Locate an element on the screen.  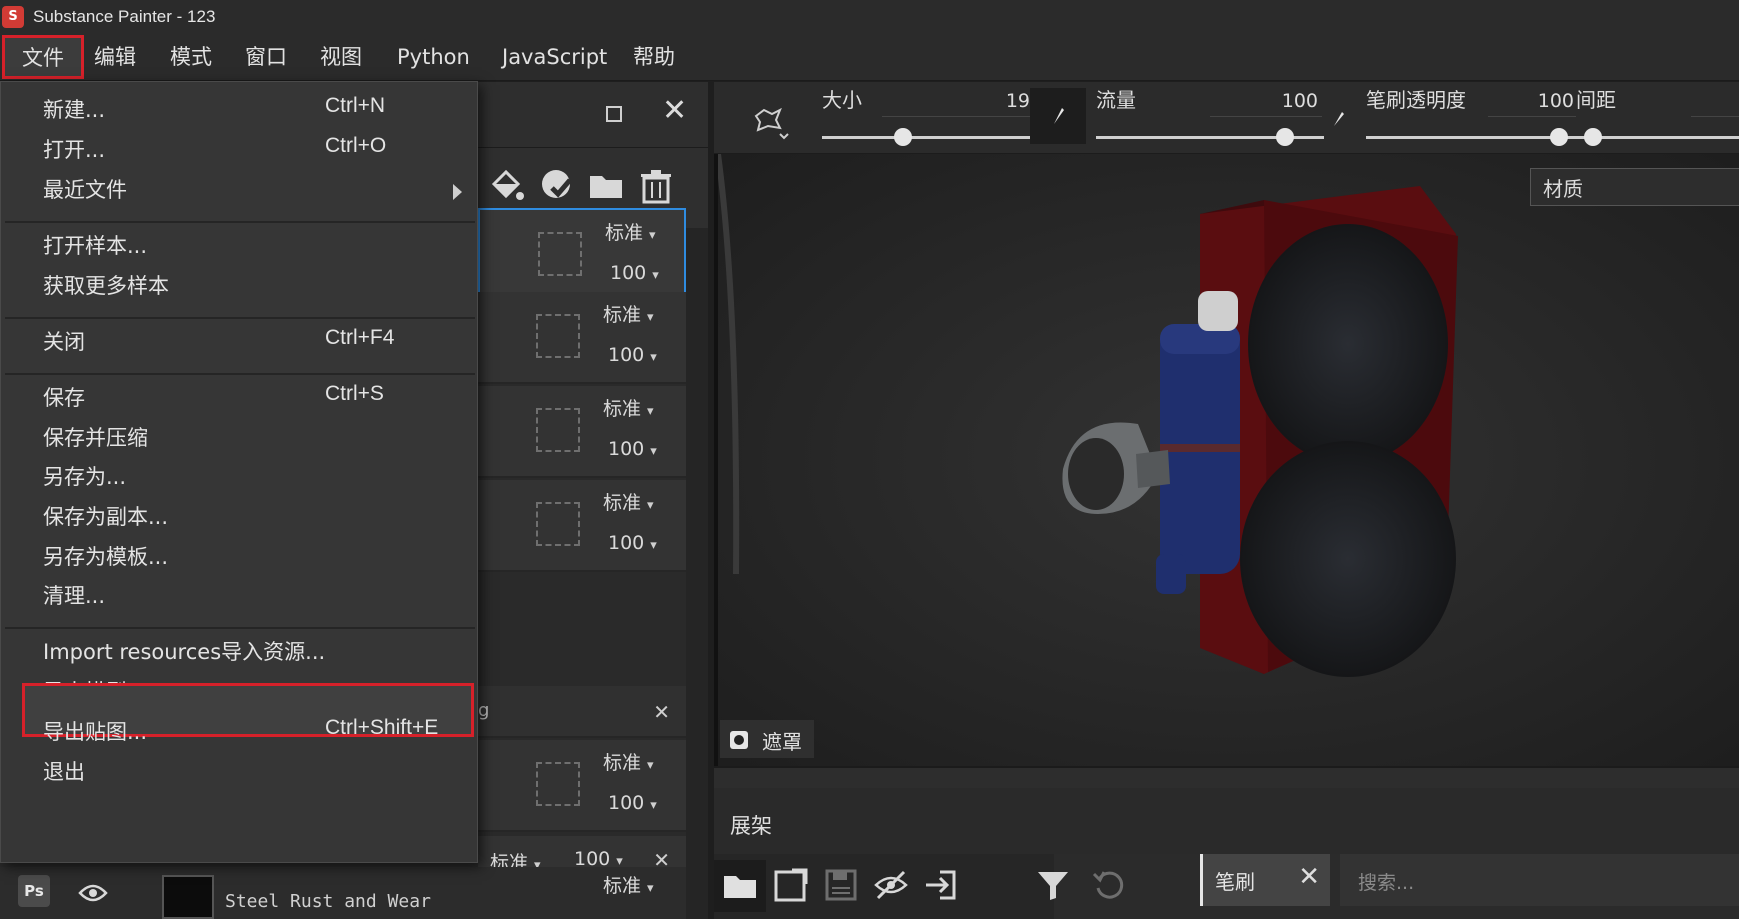
size-field-underline is located at coordinates (958, 116).